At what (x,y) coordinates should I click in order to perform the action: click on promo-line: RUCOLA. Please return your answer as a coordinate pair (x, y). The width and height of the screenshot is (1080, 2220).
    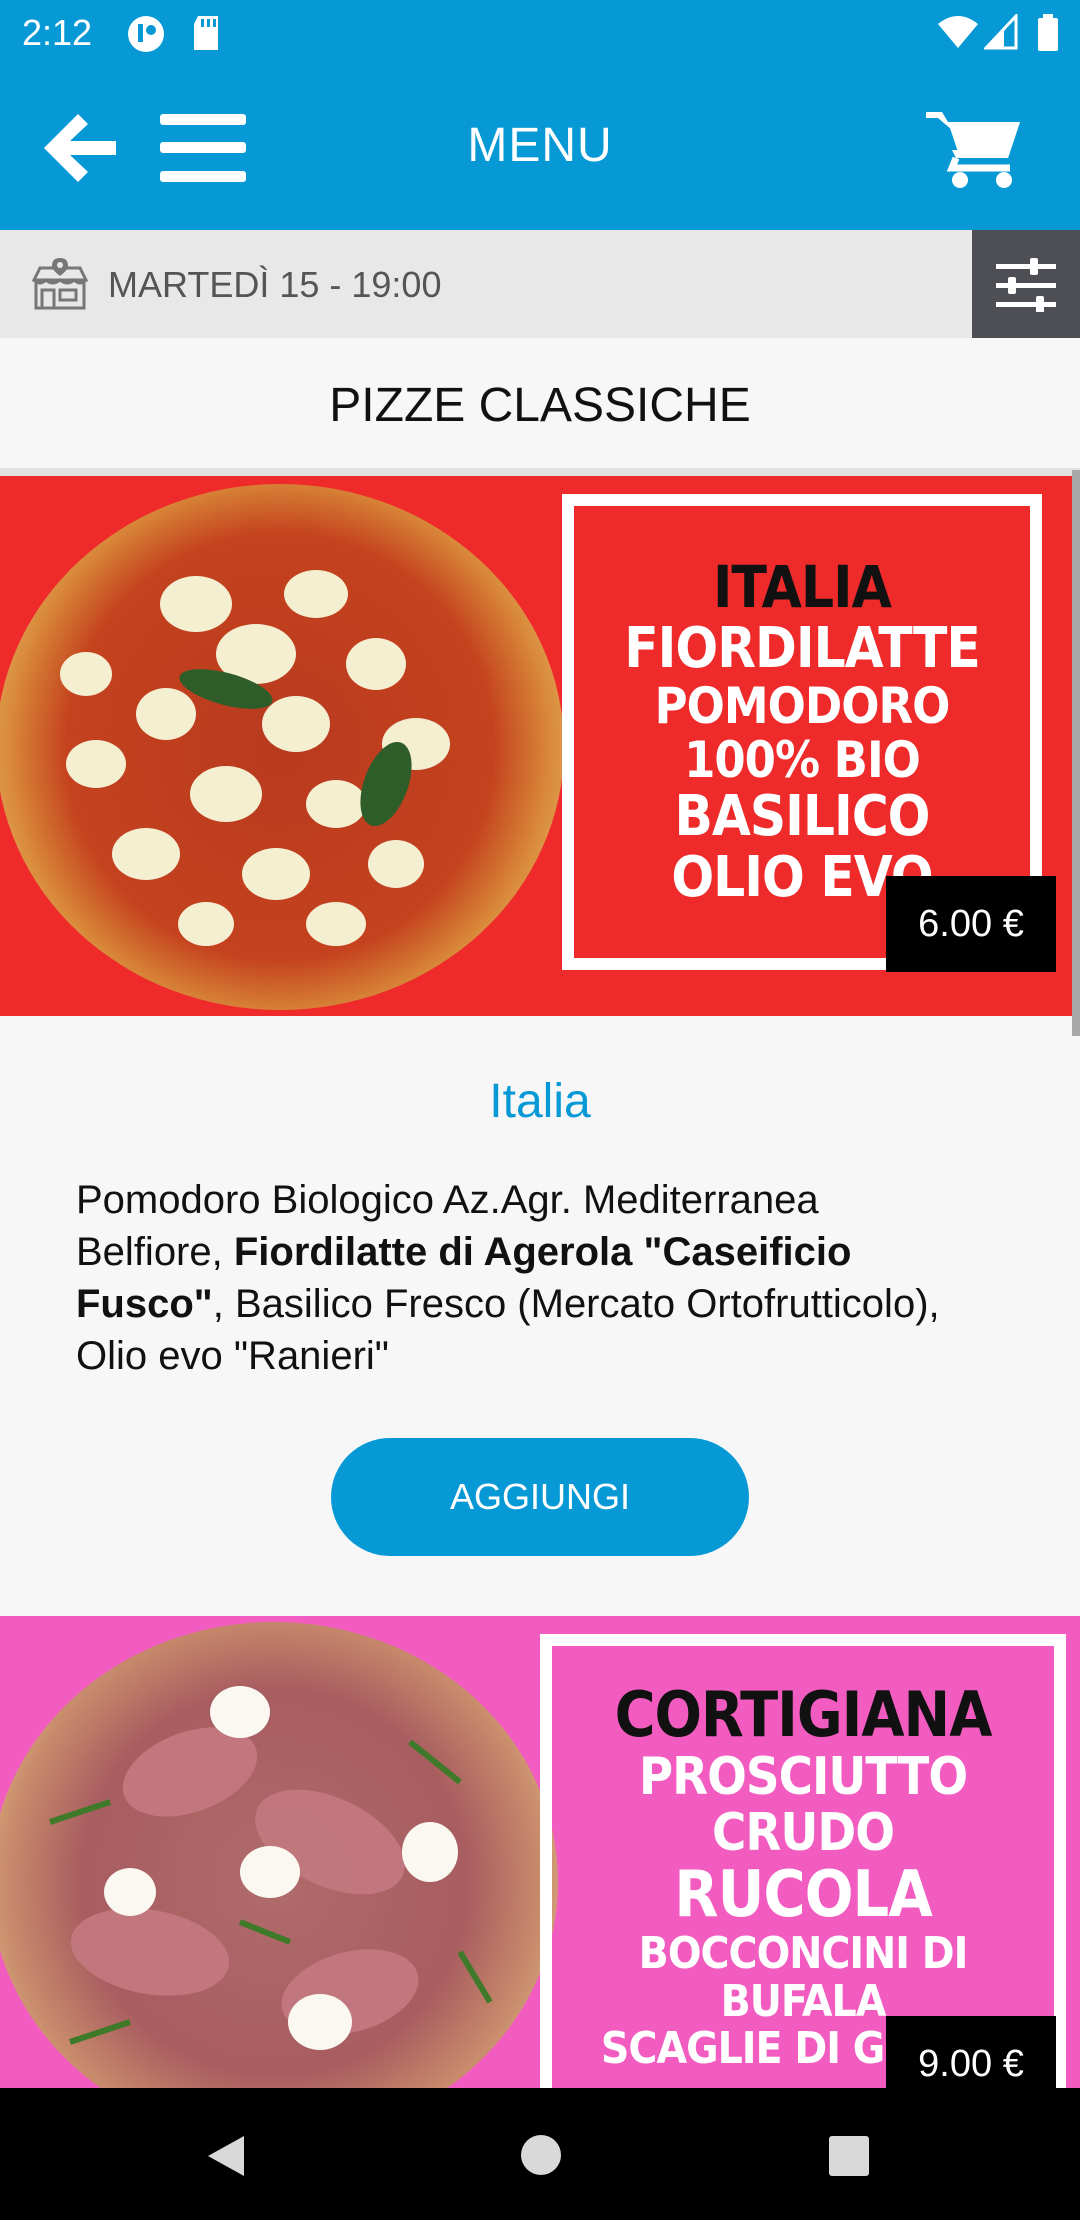
    Looking at the image, I should click on (803, 1895).